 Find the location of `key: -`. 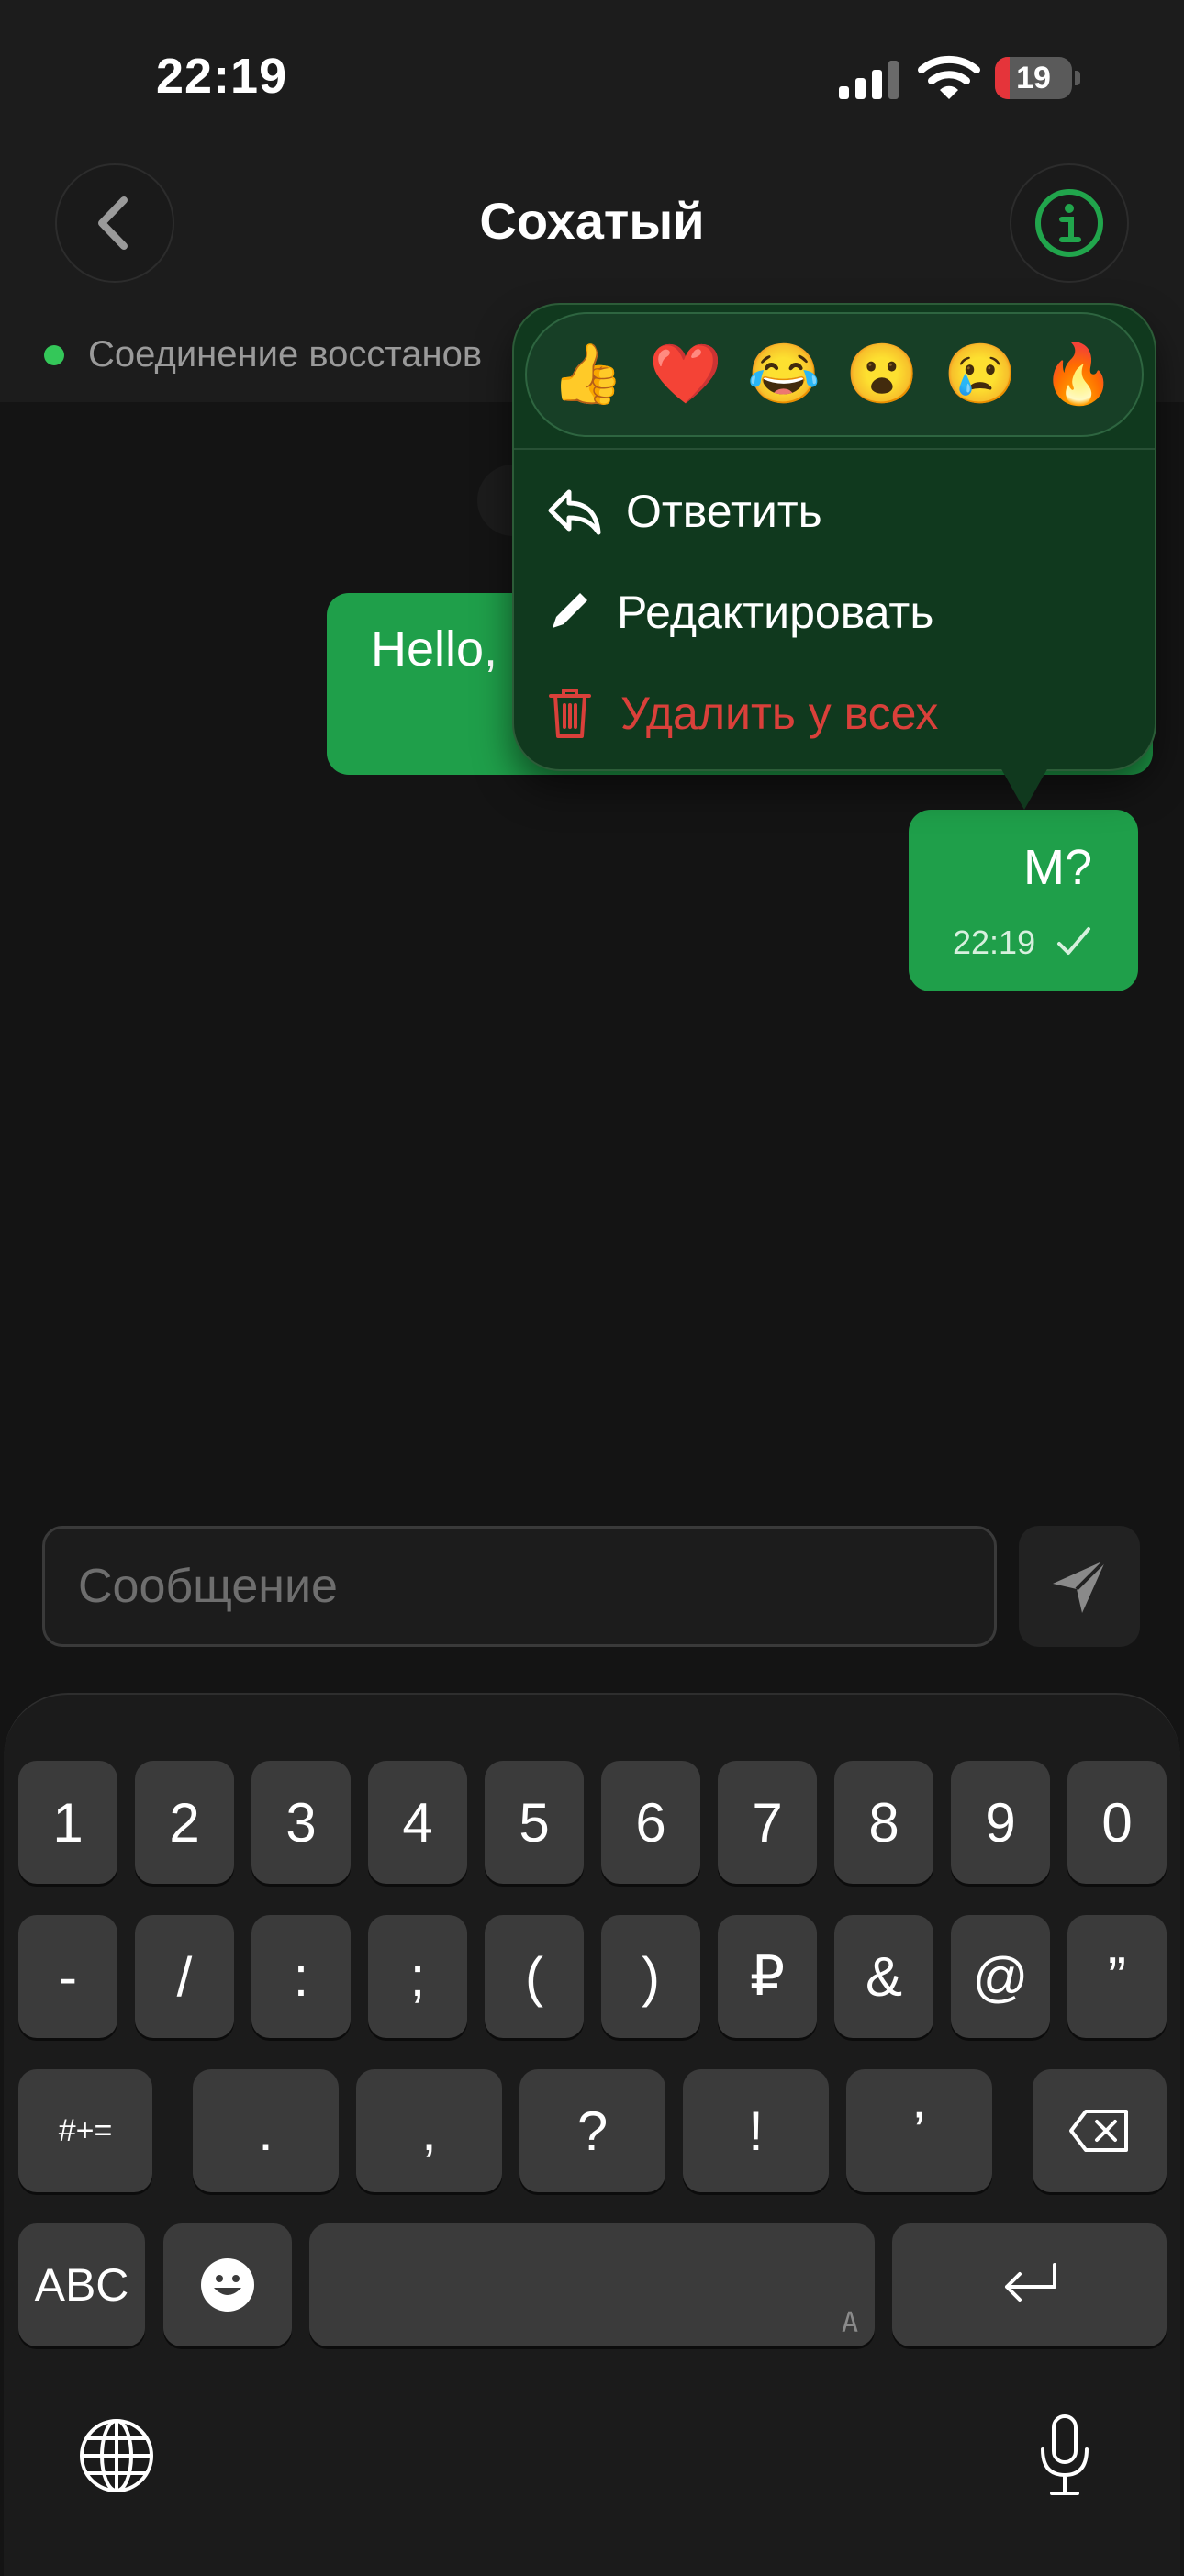

key: - is located at coordinates (67, 1976).